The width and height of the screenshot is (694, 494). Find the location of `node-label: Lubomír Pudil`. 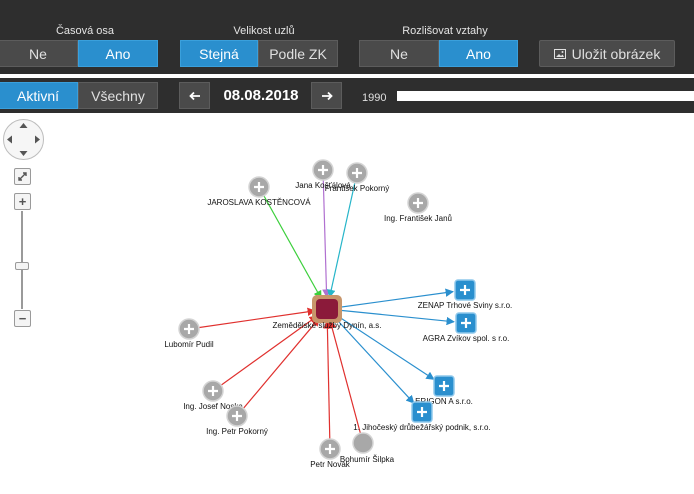

node-label: Lubomír Pudil is located at coordinates (189, 344).